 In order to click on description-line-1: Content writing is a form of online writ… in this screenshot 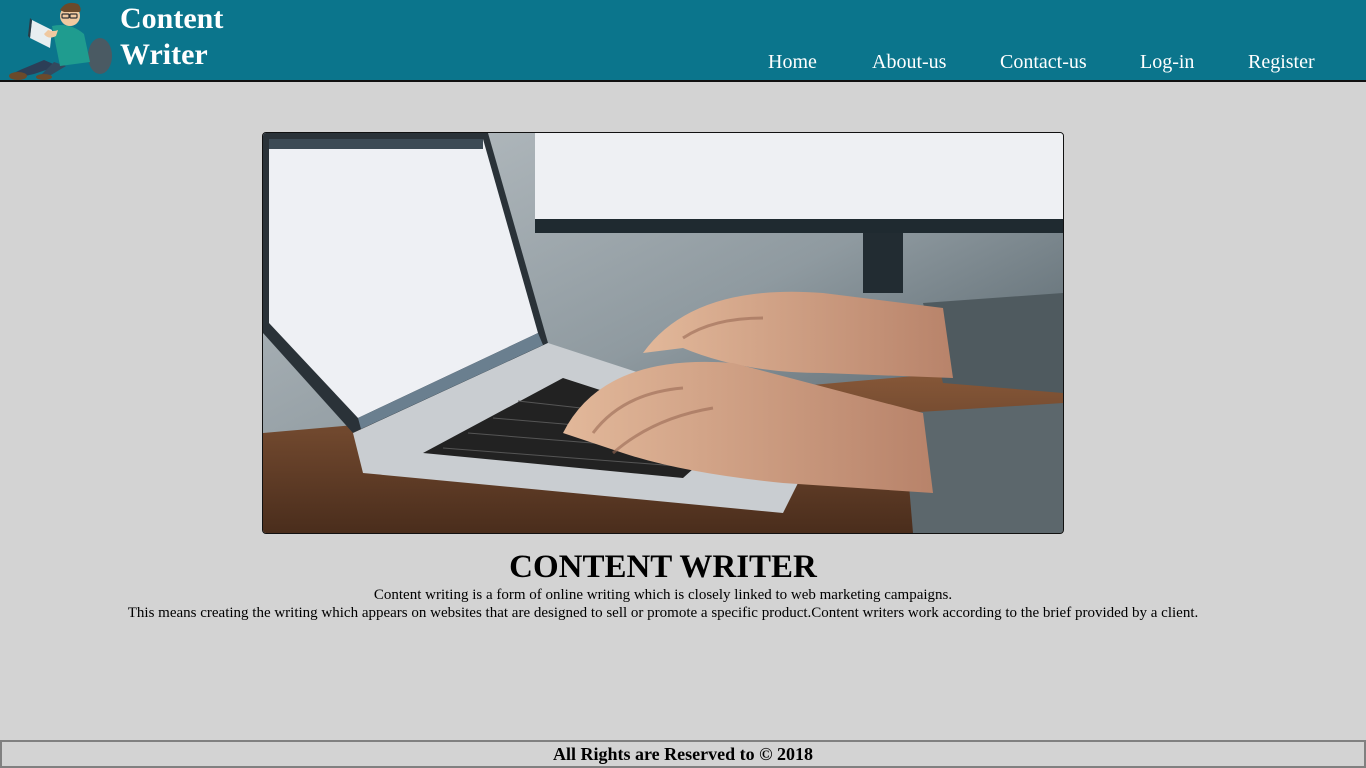, I will do `click(663, 595)`.